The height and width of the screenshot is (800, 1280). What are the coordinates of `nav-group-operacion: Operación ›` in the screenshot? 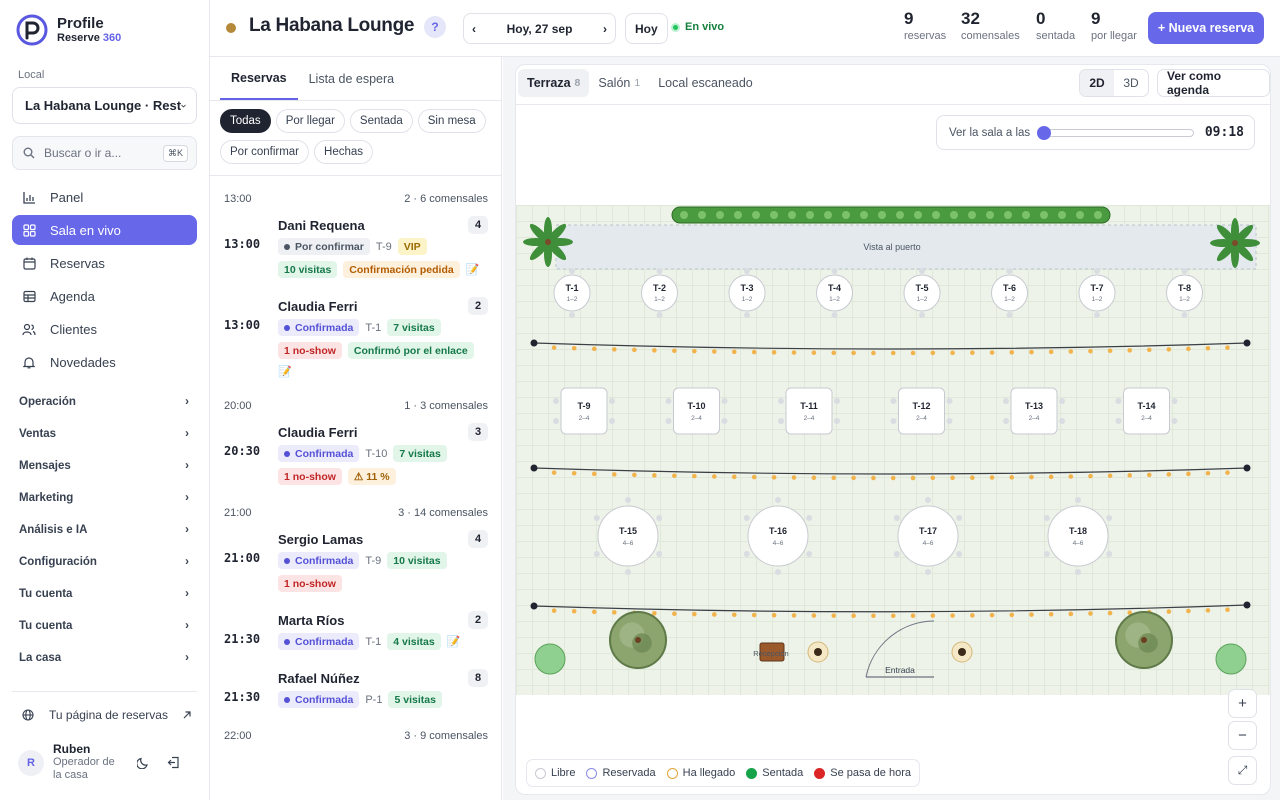 It's located at (104, 402).